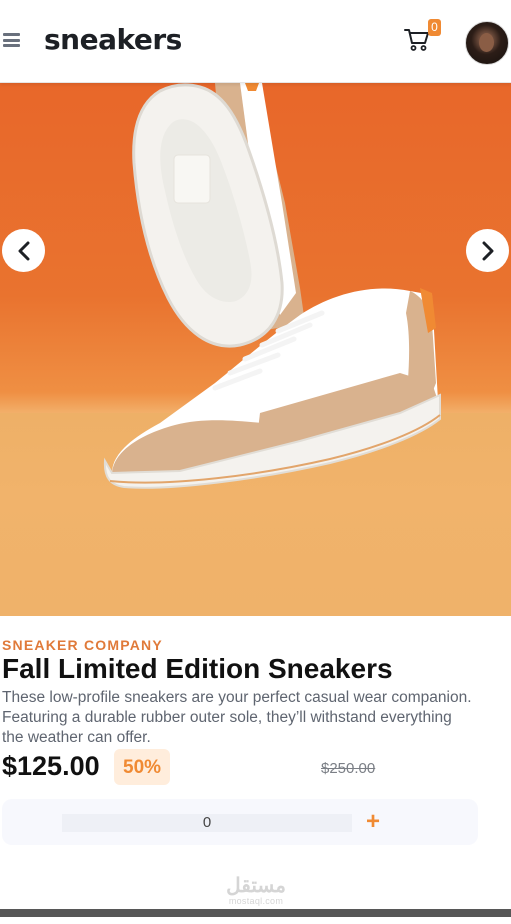  Describe the element at coordinates (82, 645) in the screenshot. I see `company-label: SNEAKER COMPANY` at that location.